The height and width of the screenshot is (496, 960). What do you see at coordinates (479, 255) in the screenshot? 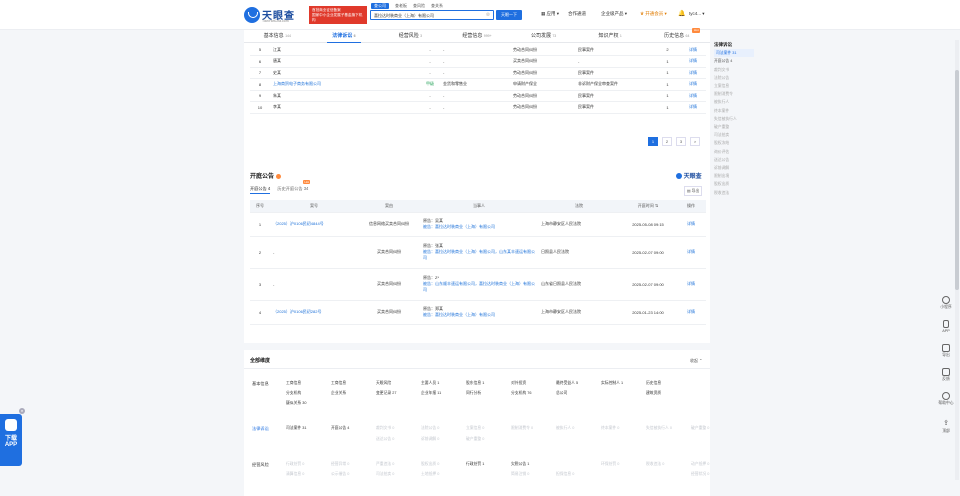
I see `defendant: 被告：喜拉达时装商业（上海）有限公司，山东某丰速运有限公司` at bounding box center [479, 255].